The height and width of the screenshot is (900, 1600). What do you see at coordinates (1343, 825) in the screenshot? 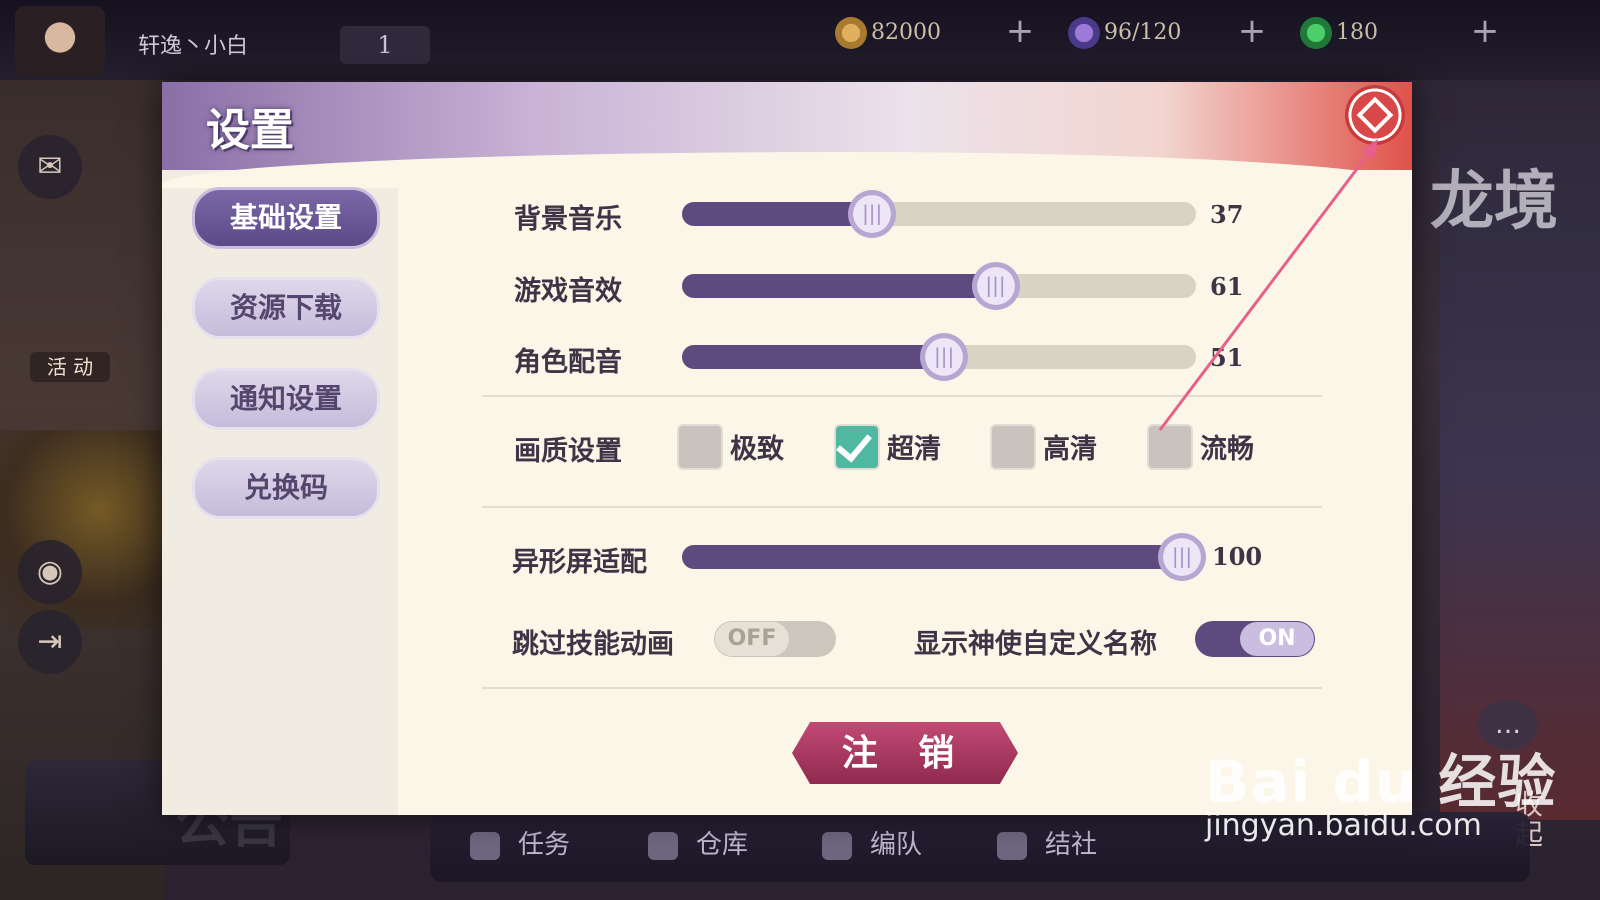
I see `baidu-watermark-url: jingyan.baidu.com` at bounding box center [1343, 825].